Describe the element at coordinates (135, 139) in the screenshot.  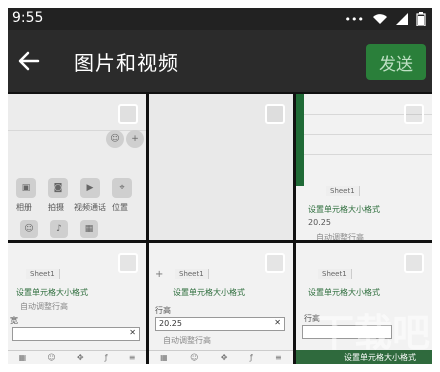
I see `plus-icon: +` at that location.